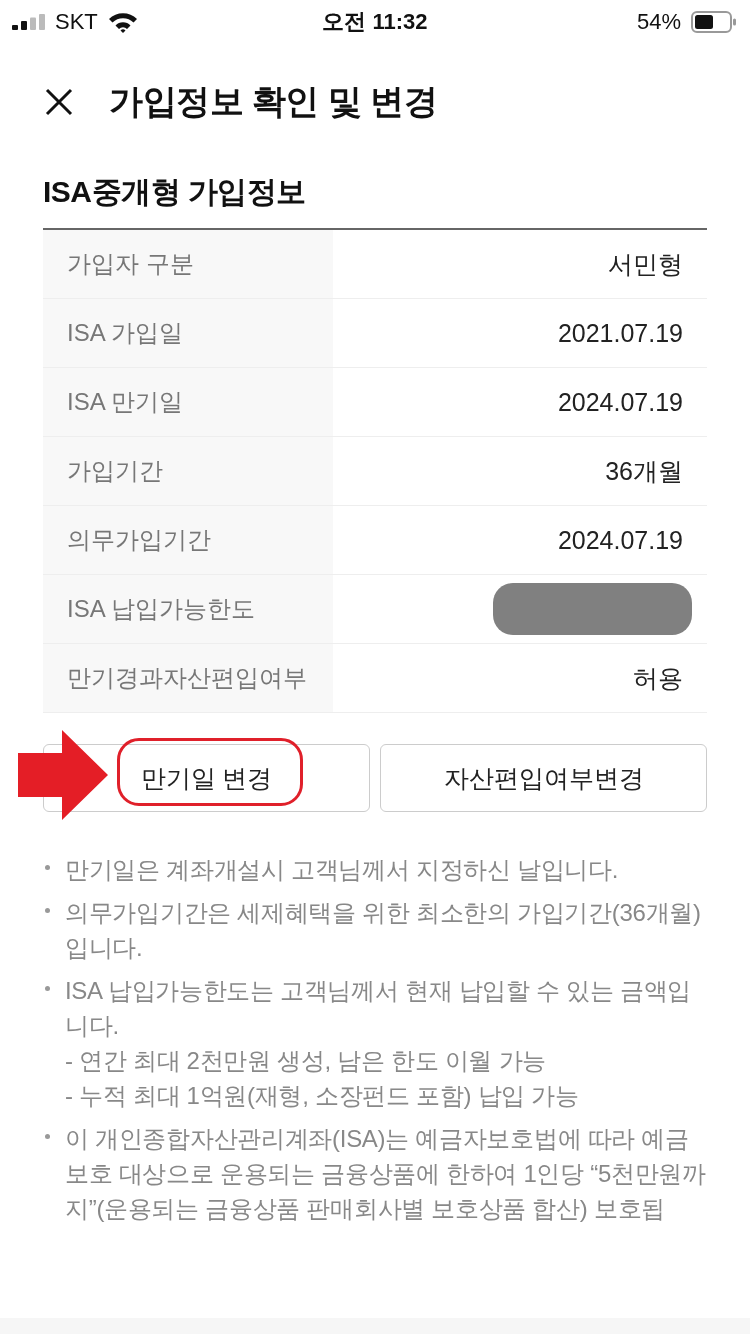  I want to click on row-value: 허용, so click(658, 678).